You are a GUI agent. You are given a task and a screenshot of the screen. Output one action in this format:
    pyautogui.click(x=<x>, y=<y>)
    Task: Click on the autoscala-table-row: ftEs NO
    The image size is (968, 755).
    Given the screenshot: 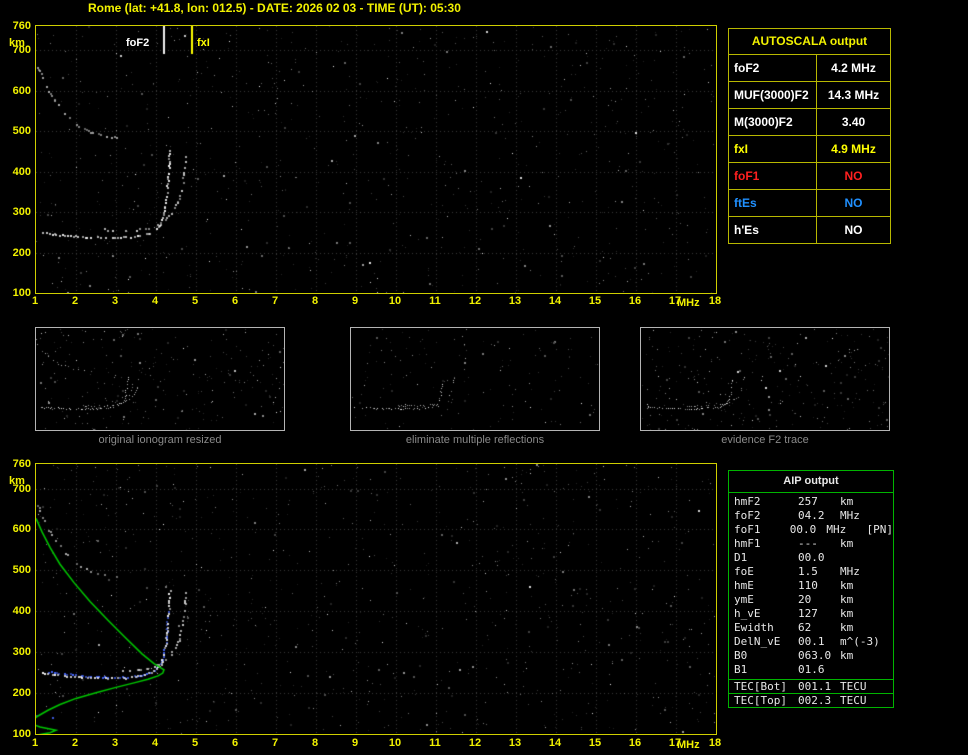 What is the action you would take?
    pyautogui.click(x=809, y=203)
    